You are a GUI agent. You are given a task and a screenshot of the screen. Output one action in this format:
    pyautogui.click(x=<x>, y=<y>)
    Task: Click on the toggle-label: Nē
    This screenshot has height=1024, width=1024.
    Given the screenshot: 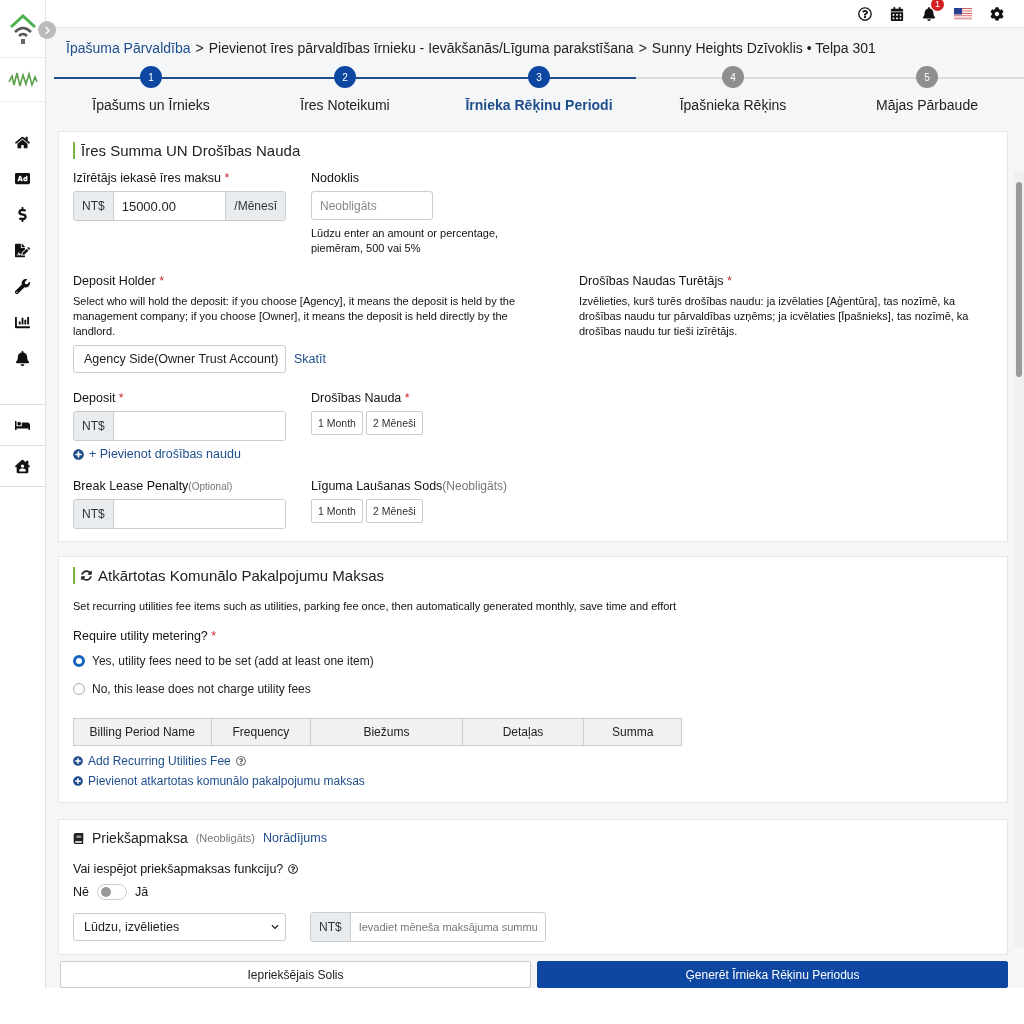 What is the action you would take?
    pyautogui.click(x=81, y=892)
    